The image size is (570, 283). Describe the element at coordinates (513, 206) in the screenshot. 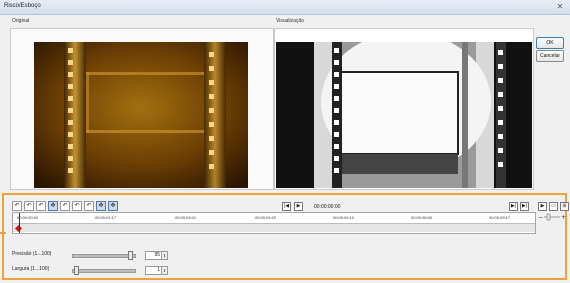

I see `next-keyframe-button: ▶|` at that location.